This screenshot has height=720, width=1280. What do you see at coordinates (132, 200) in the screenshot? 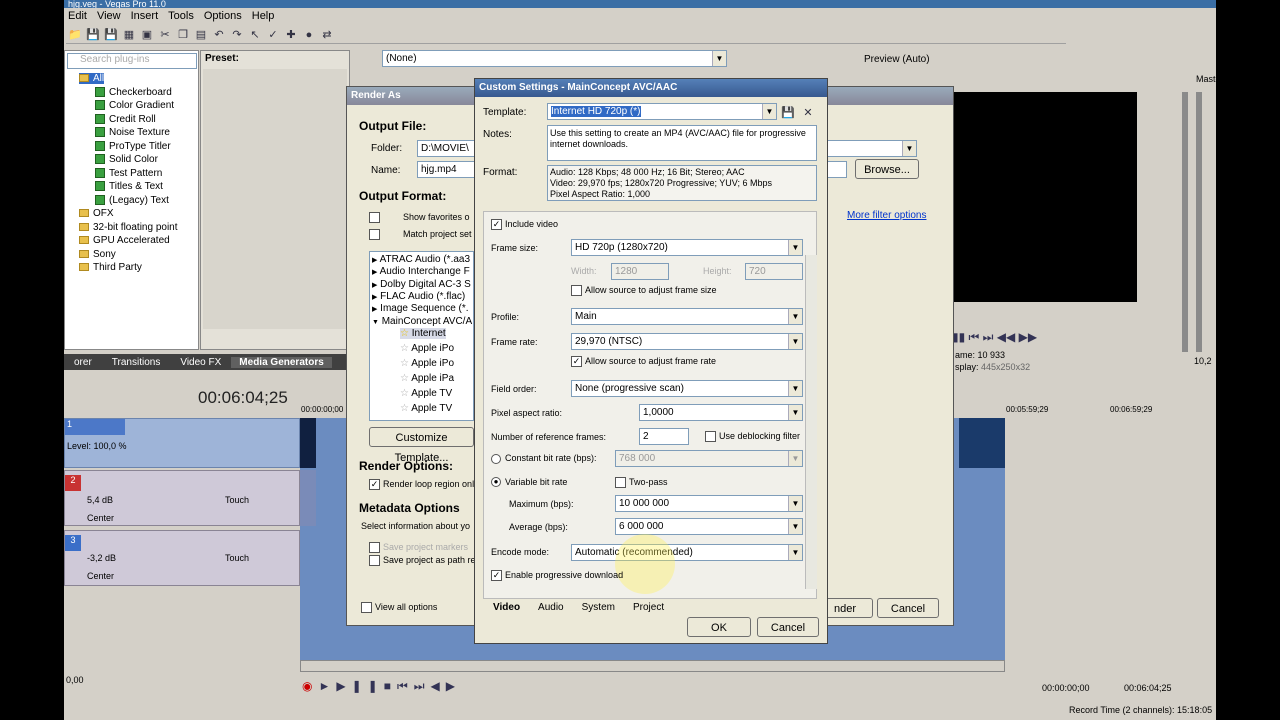
I see `plugin-tree-item: (Legacy) Text` at bounding box center [132, 200].